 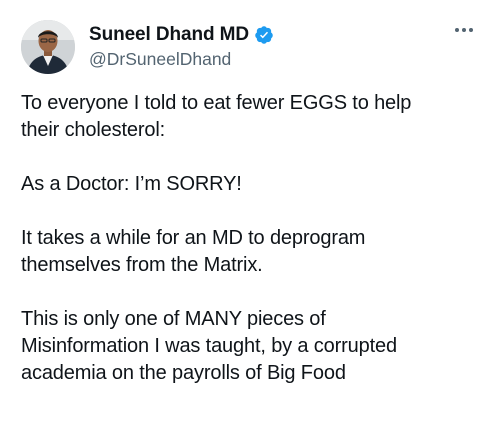 What do you see at coordinates (142, 265) in the screenshot?
I see `tweet-line: themselves from the Matrix.` at bounding box center [142, 265].